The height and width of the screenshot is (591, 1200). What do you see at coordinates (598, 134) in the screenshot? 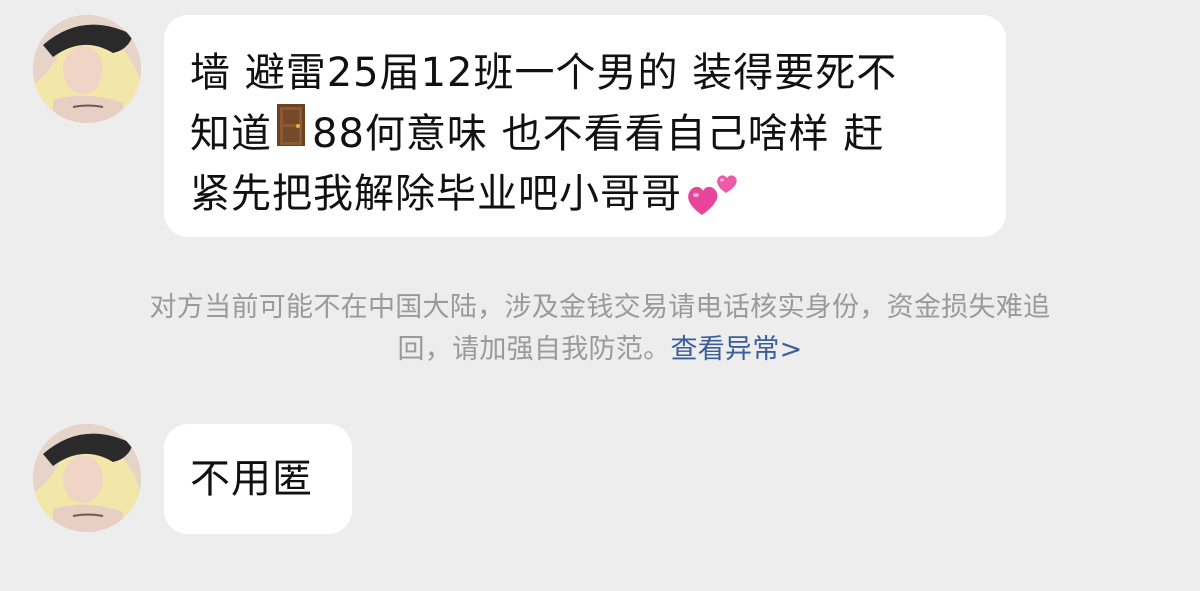
I see `message-text: 88何意味 也不看看自己啥样 赶` at bounding box center [598, 134].